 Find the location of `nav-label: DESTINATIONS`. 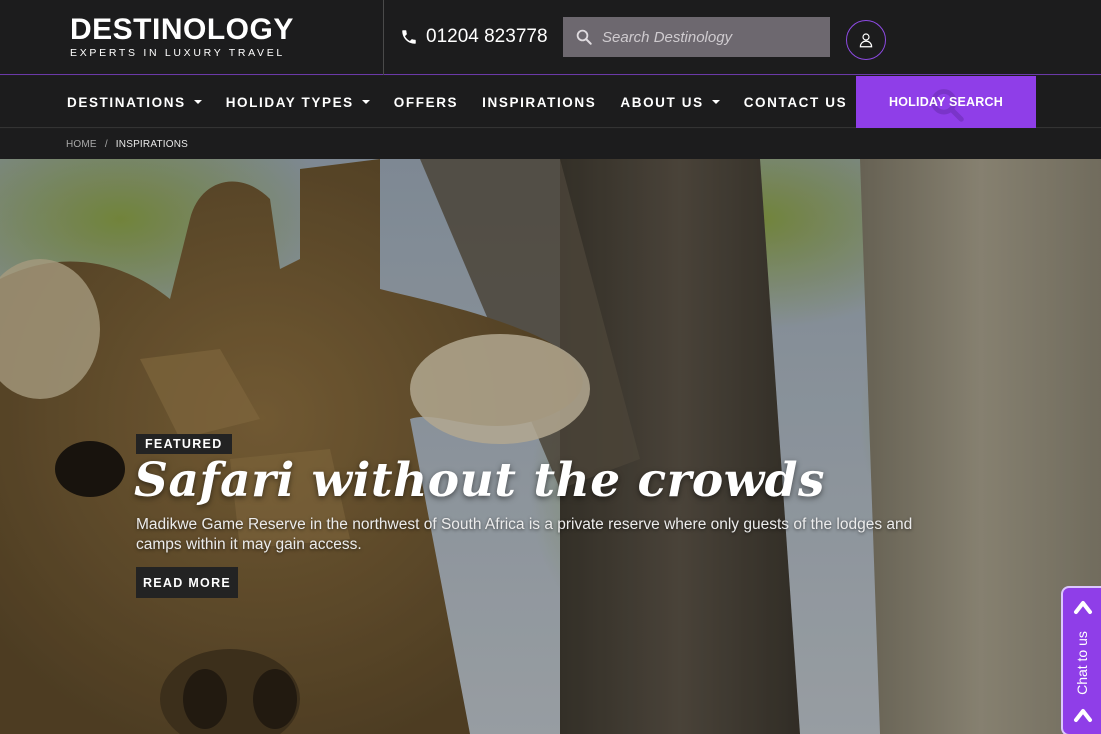

nav-label: DESTINATIONS is located at coordinates (126, 102).